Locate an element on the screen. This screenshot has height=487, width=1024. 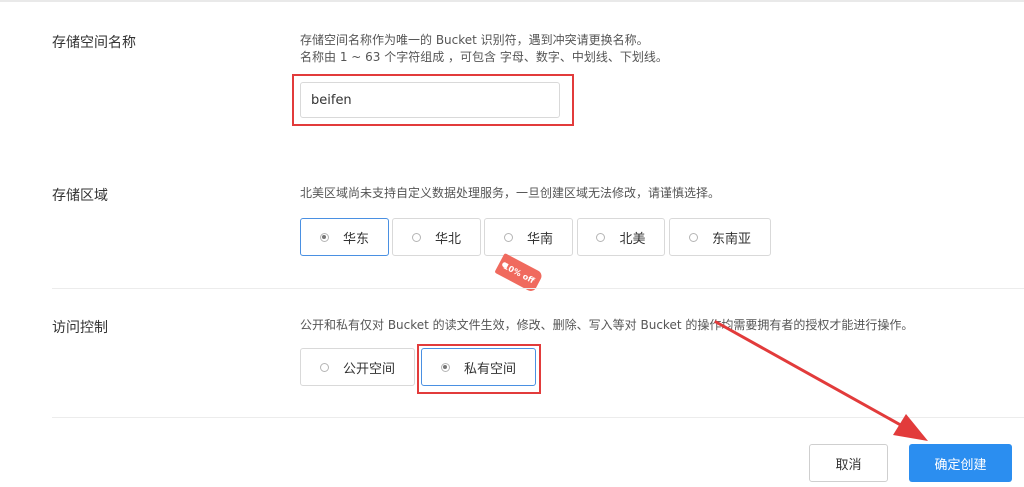
region-option-label: 北美 is located at coordinates (632, 239).